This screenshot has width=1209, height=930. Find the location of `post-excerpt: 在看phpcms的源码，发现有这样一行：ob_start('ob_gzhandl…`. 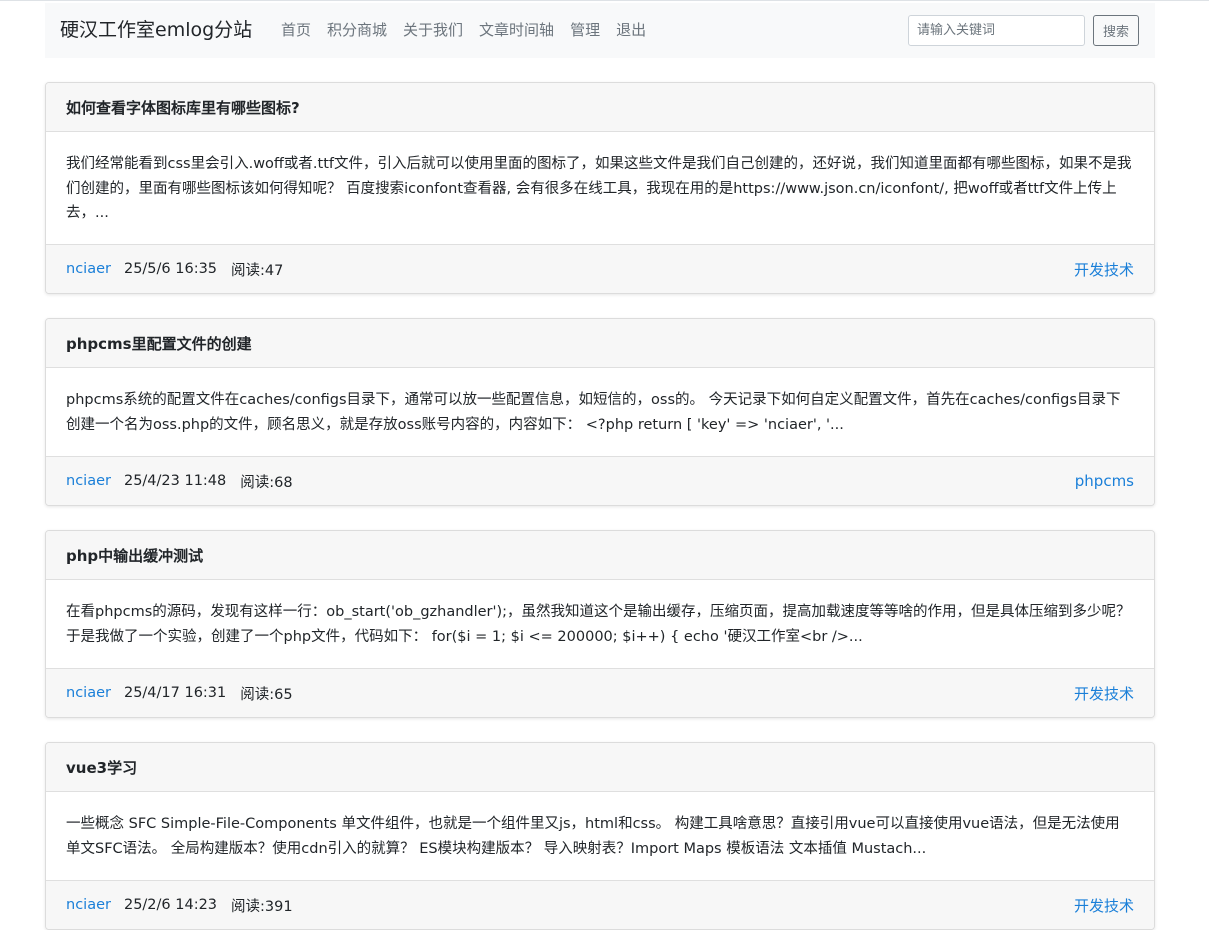

post-excerpt: 在看phpcms的源码，发现有这样一行：ob_start('ob_gzhandl… is located at coordinates (598, 624).